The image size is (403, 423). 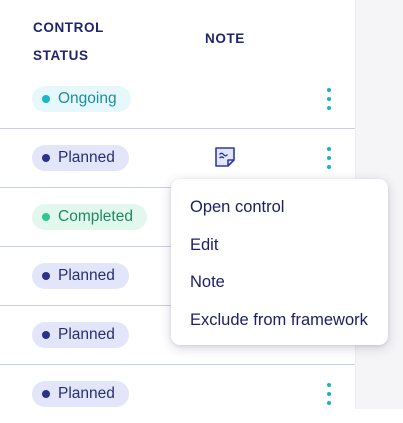 I want to click on status-badge: Completed, so click(x=89, y=217).